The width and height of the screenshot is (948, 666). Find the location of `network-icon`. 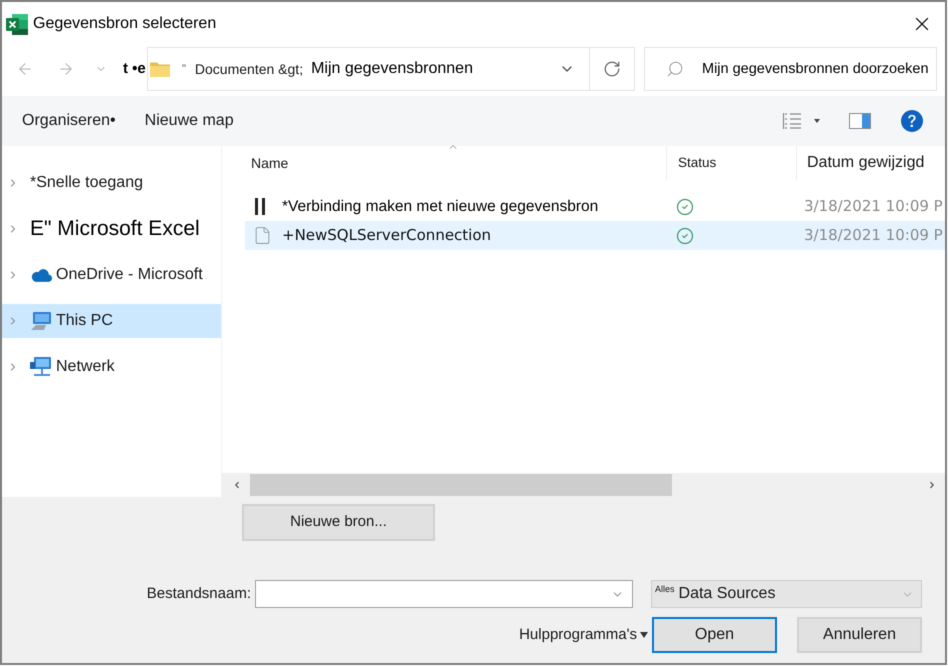

network-icon is located at coordinates (41, 367).